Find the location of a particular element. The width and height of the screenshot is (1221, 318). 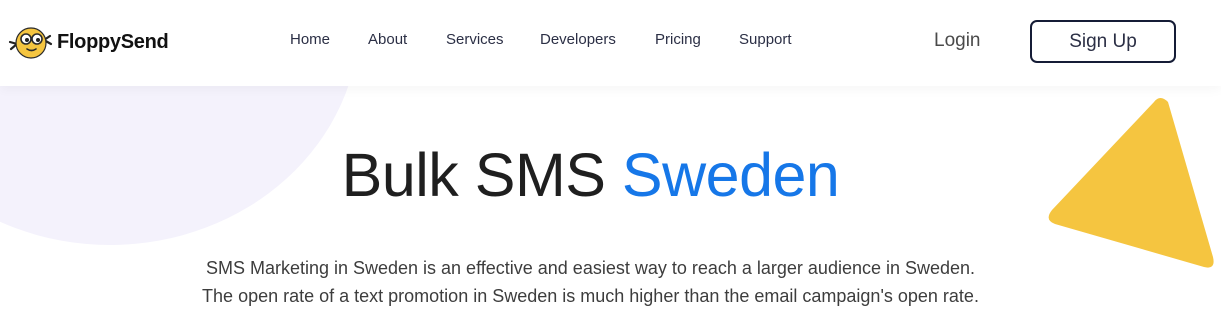

nav-home: Home is located at coordinates (310, 39).